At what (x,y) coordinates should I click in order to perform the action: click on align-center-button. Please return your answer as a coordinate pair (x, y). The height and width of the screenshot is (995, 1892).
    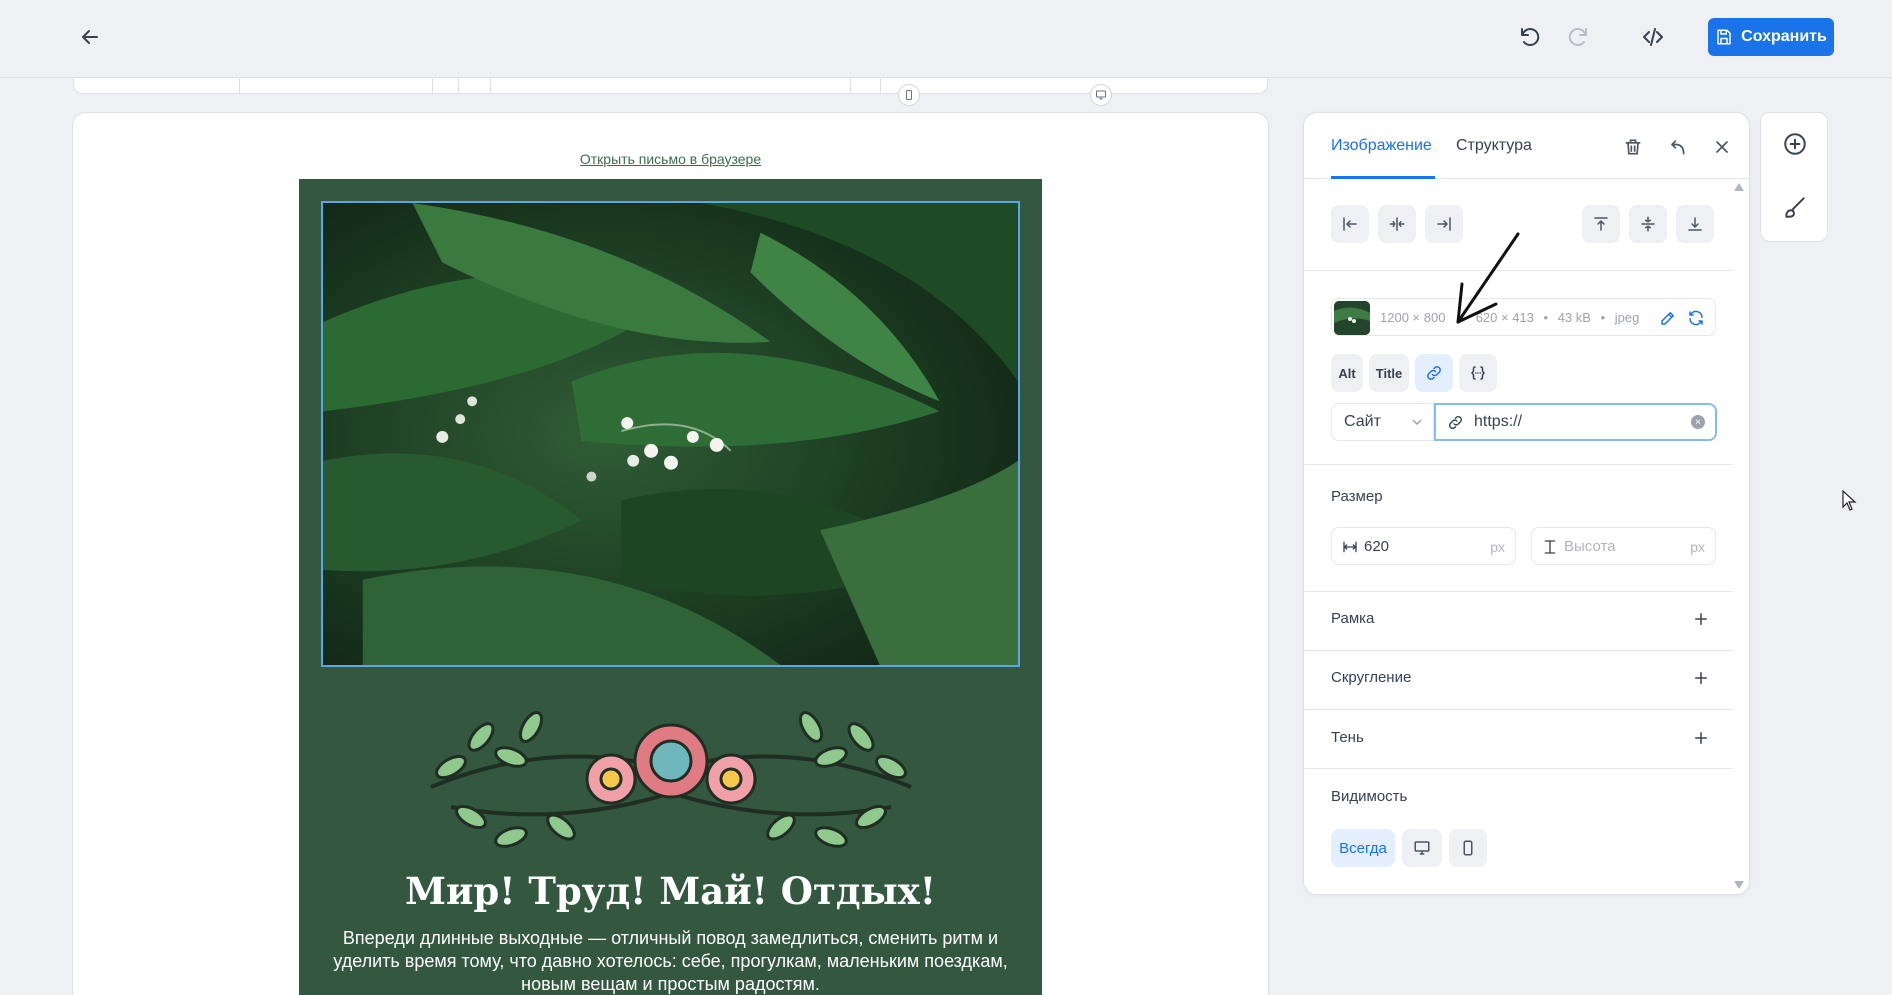
    Looking at the image, I should click on (1397, 224).